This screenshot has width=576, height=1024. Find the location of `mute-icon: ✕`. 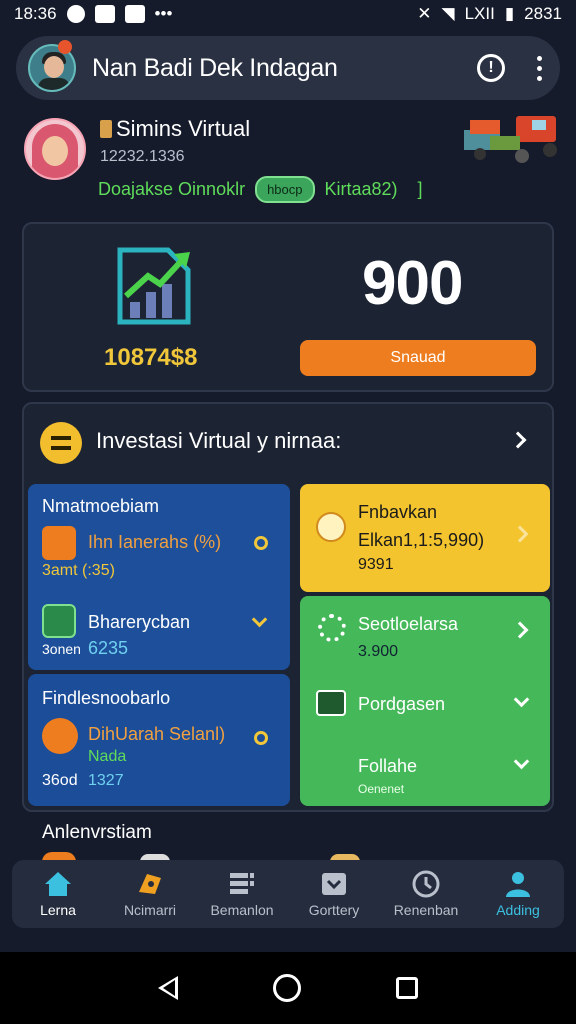

mute-icon: ✕ is located at coordinates (424, 13).